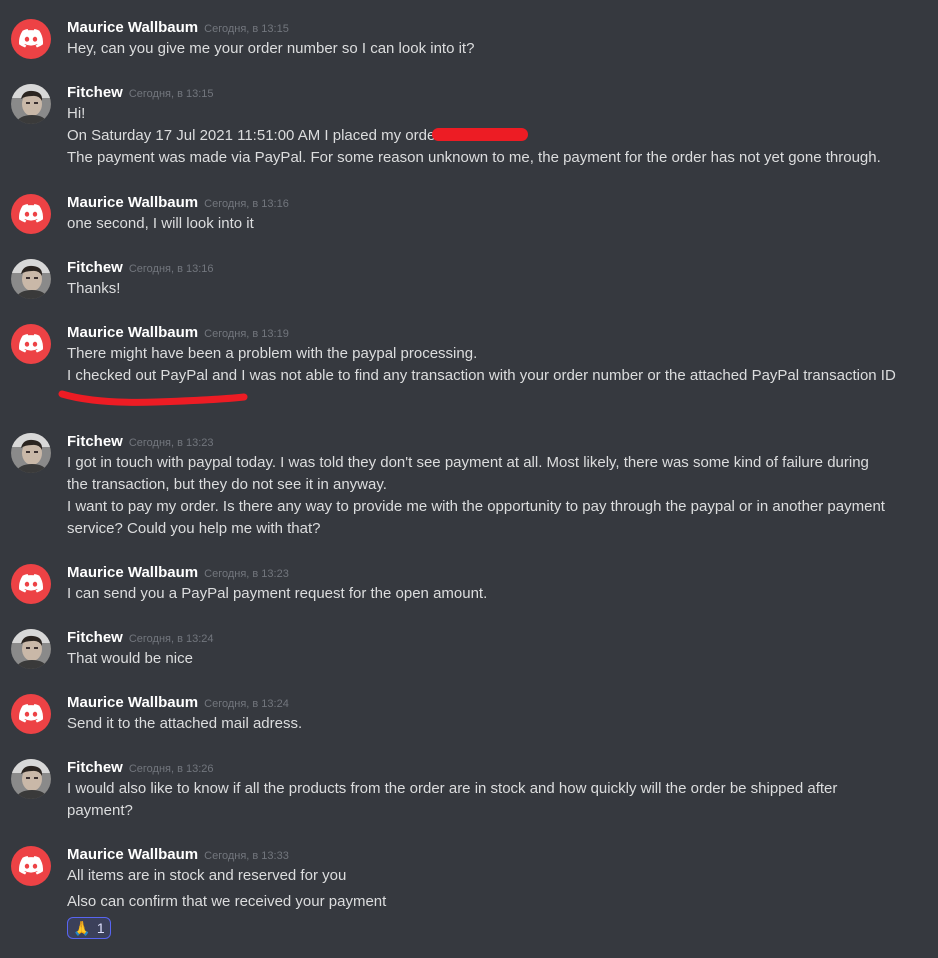 The image size is (938, 958). I want to click on message-header: Fitchew Сегодня, в 13:23, so click(140, 443).